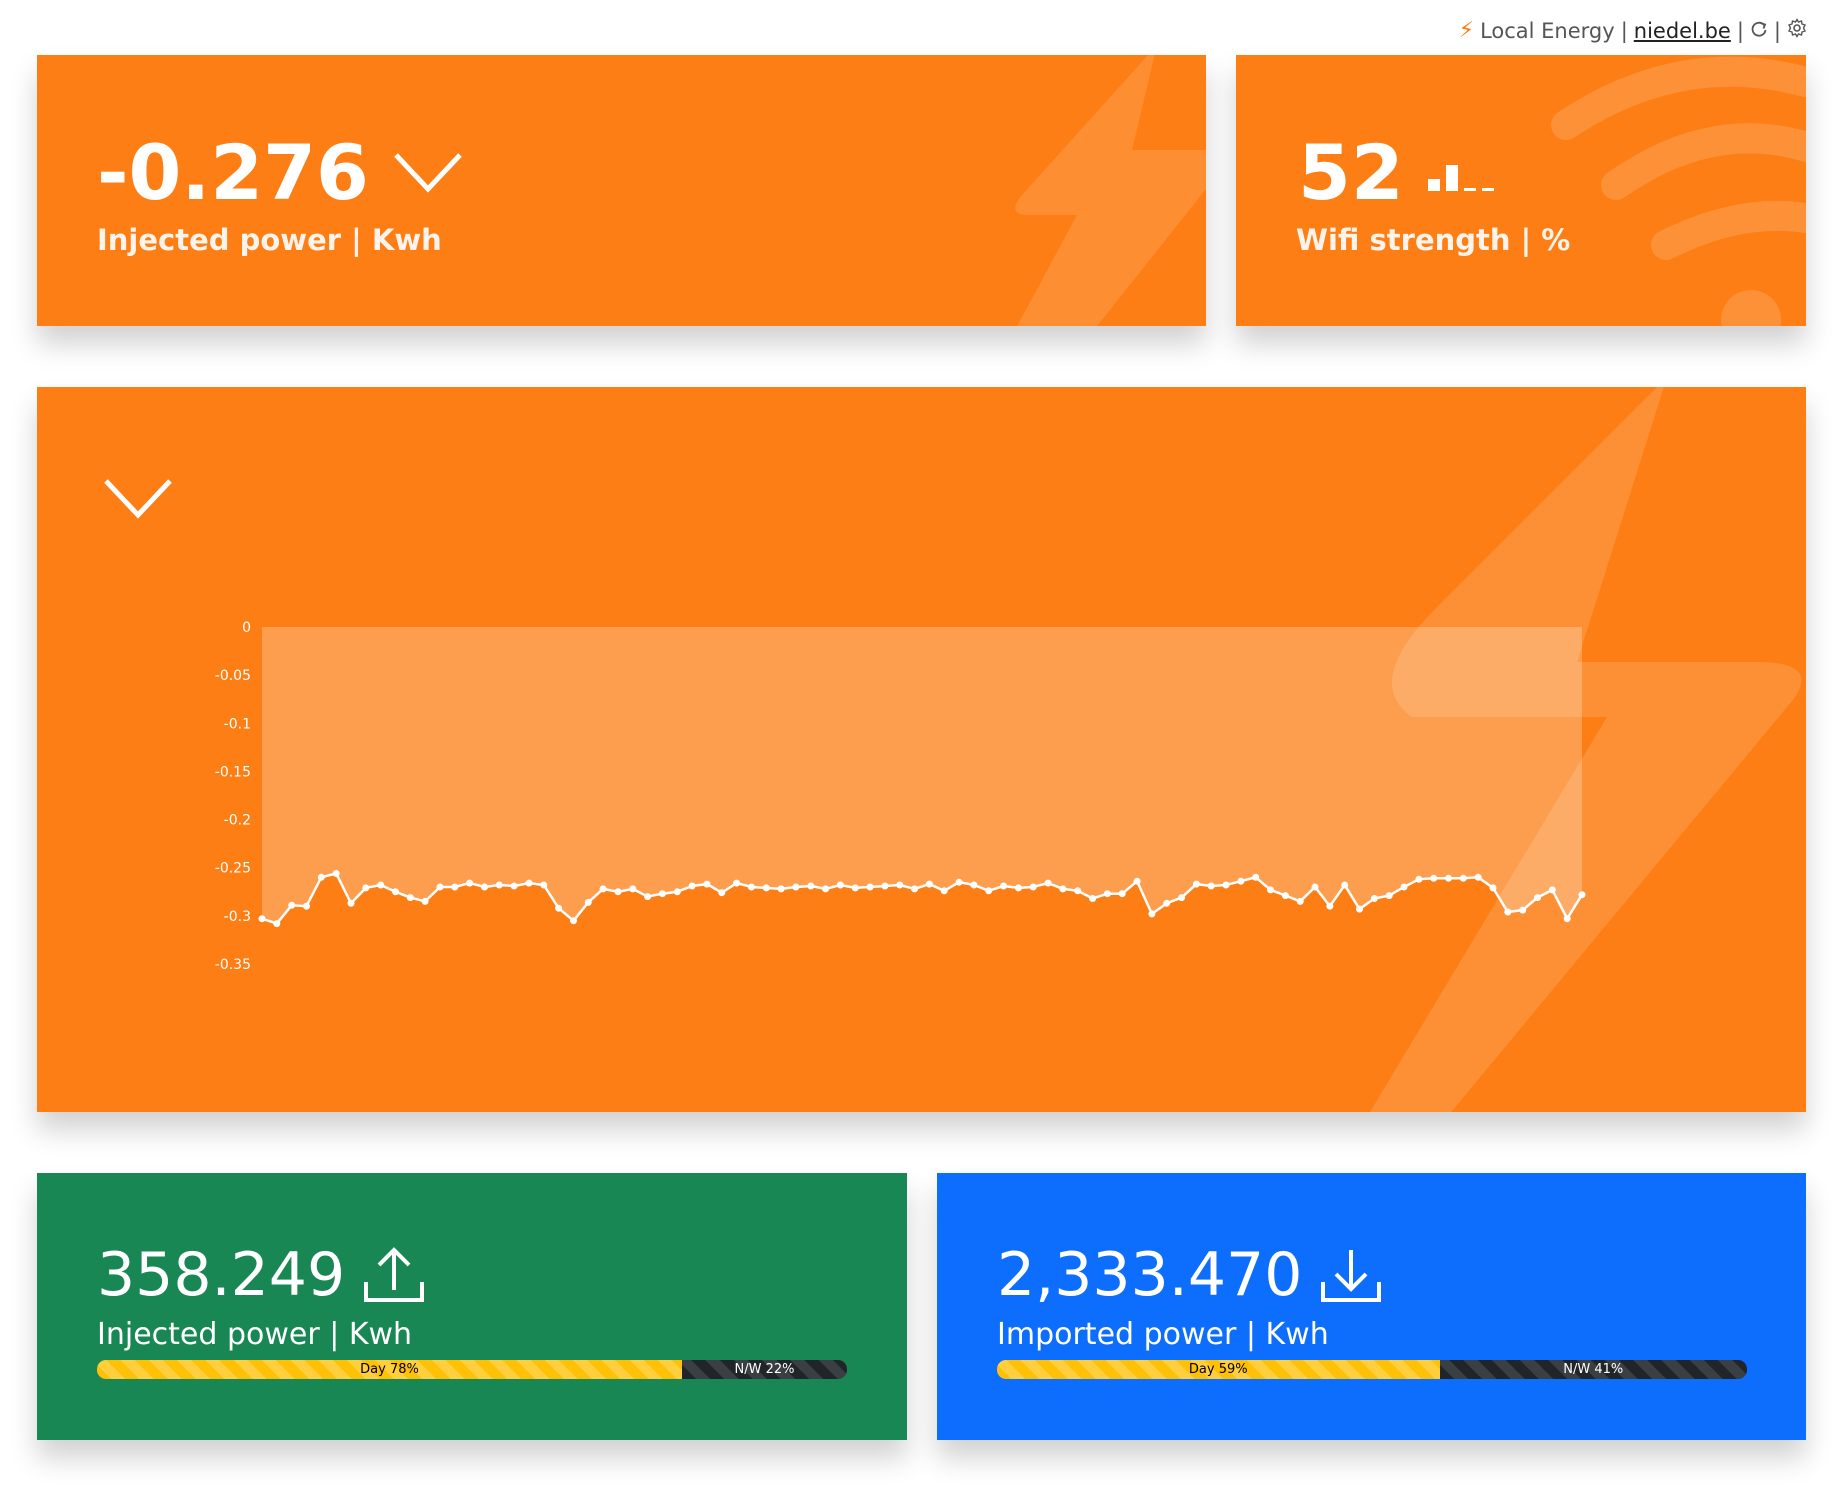 This screenshot has width=1845, height=1496. Describe the element at coordinates (233, 676) in the screenshot. I see `y-tick-label: -0.05` at that location.